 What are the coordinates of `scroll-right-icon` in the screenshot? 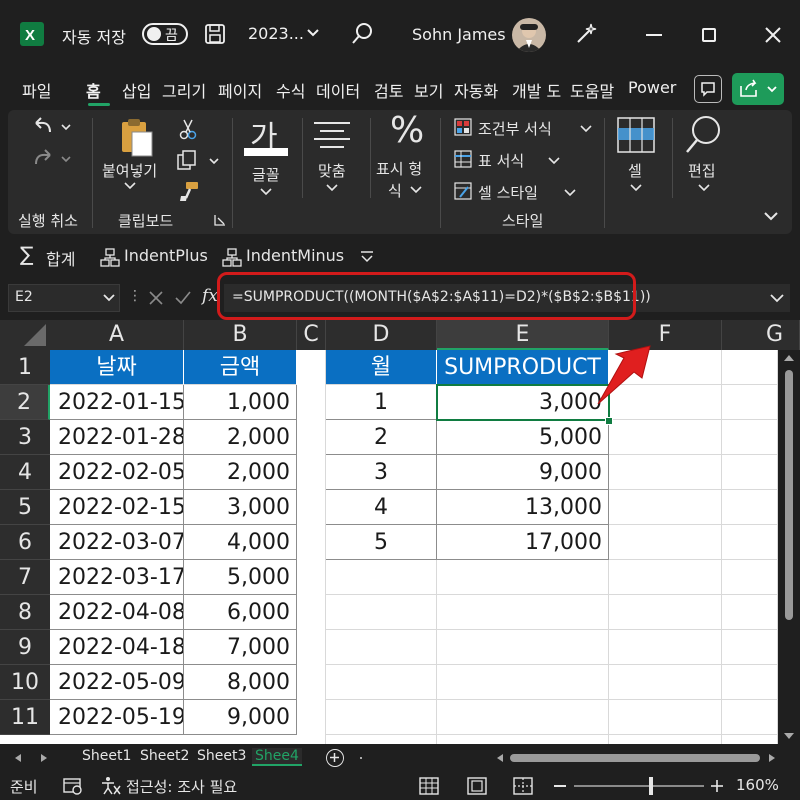 It's located at (772, 758).